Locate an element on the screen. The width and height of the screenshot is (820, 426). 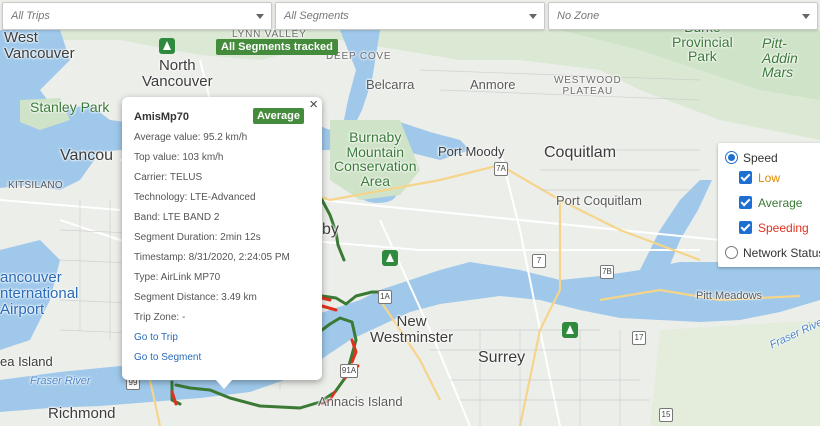
map-label-westwood-plateau: WESTWOOD PLATEAU is located at coordinates (588, 86).